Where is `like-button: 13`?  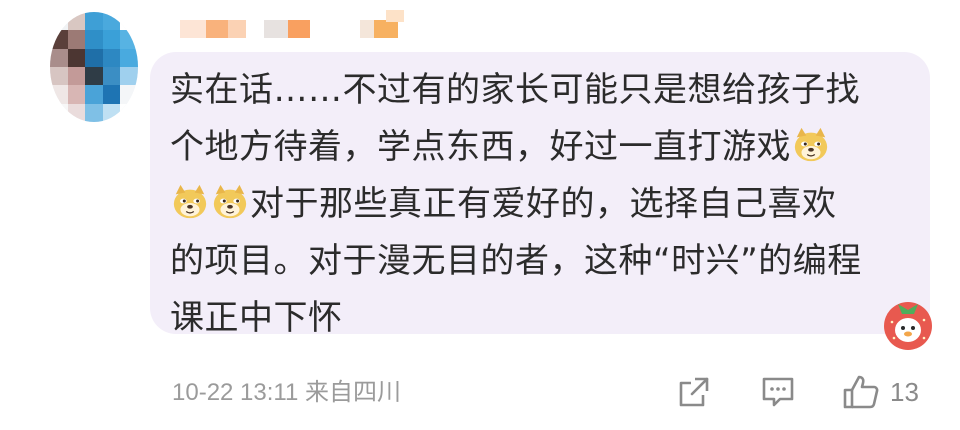 like-button: 13 is located at coordinates (880, 392).